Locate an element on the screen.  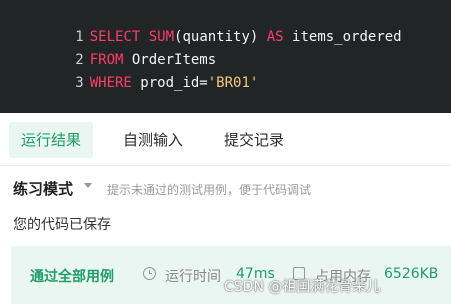
watermark: CSDN @祖国满花骨朵儿 is located at coordinates (302, 287).